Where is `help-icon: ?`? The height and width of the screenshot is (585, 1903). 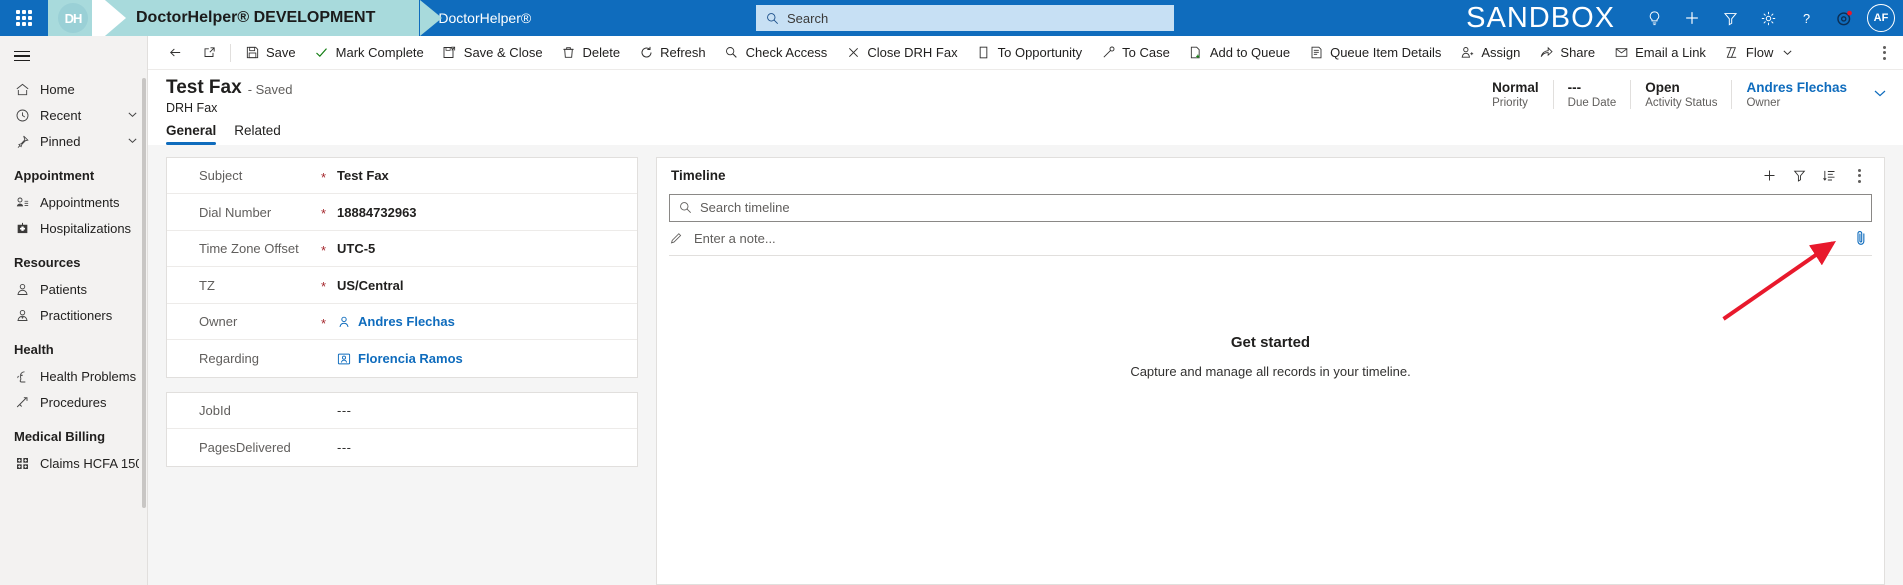
help-icon: ? is located at coordinates (1806, 18).